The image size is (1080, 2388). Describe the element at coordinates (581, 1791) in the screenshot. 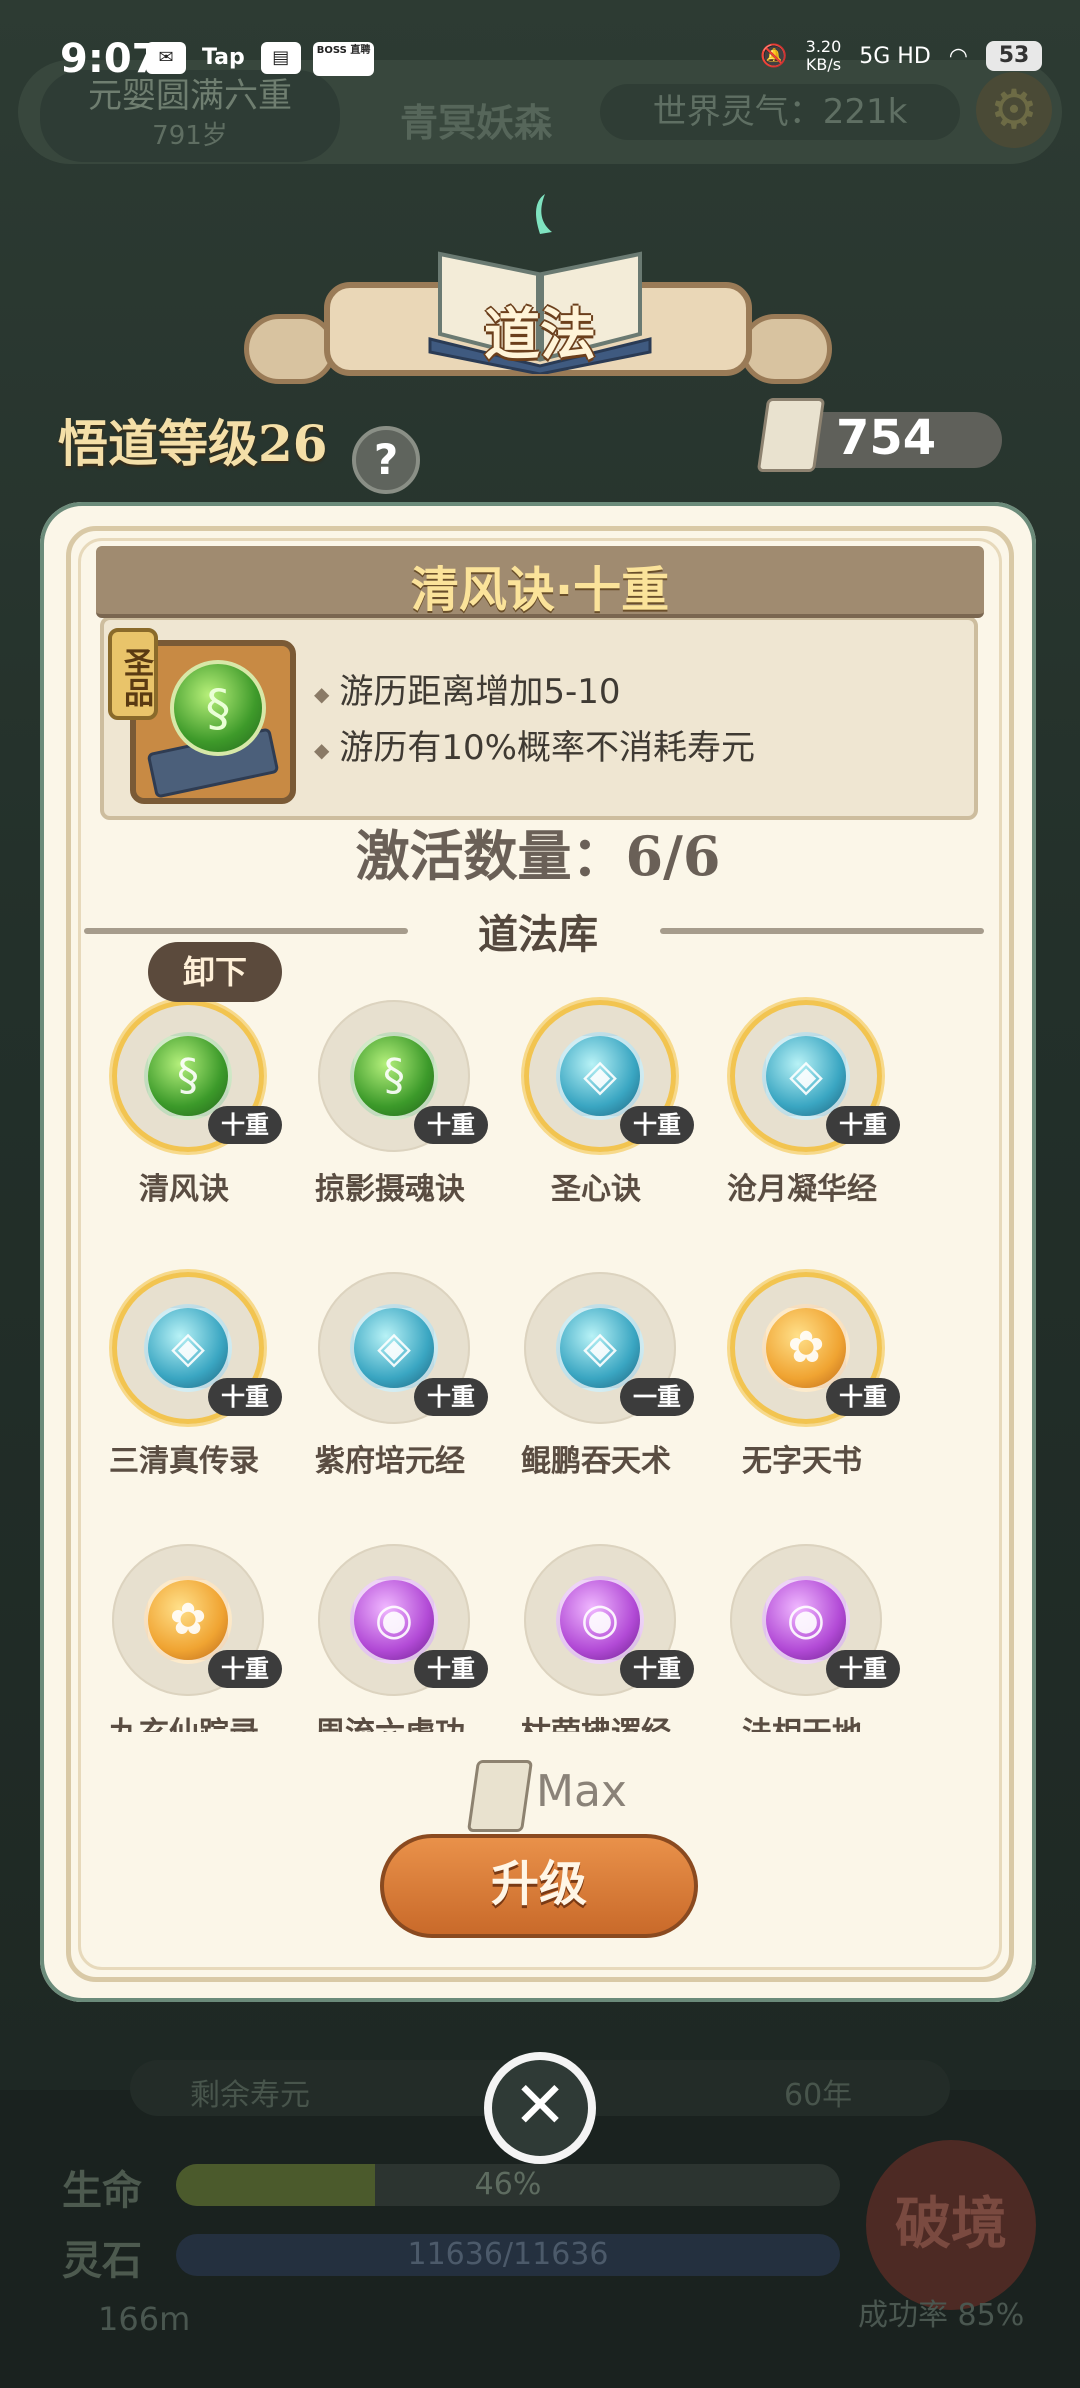

I see `max-label: Max` at that location.